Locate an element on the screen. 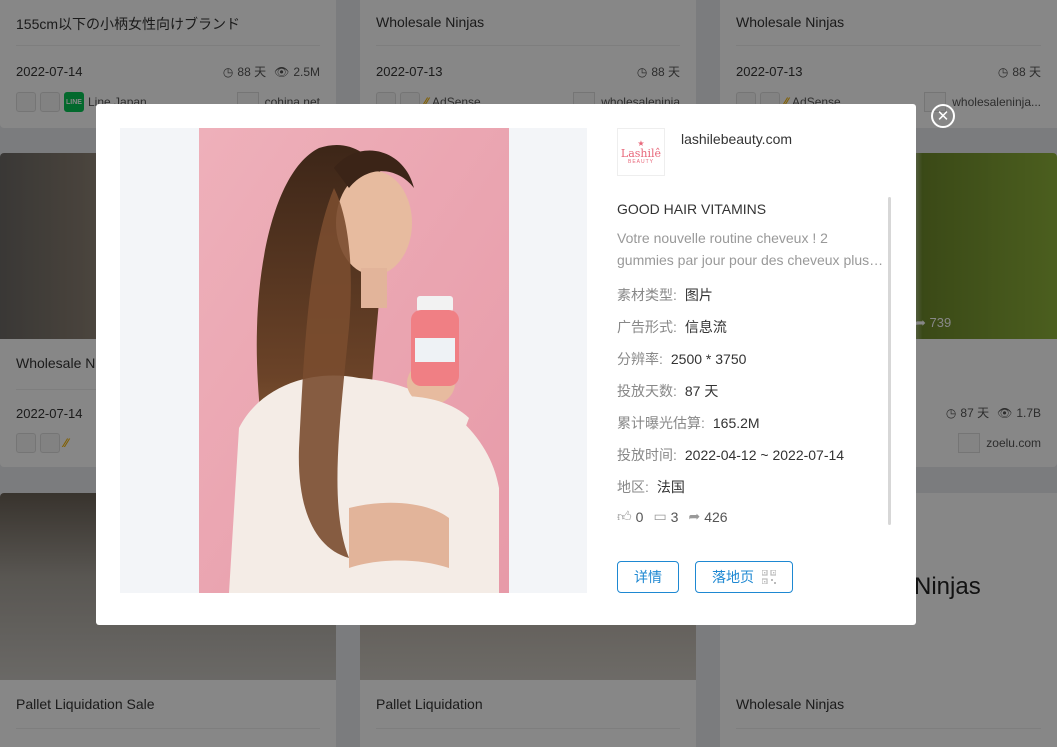 The width and height of the screenshot is (1057, 747). field-resolution: 分辨率: 2500 * 3750 is located at coordinates (682, 359).